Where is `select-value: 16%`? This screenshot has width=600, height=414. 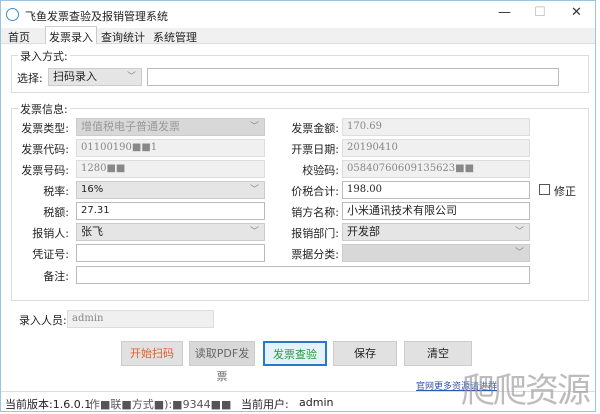
select-value: 16% is located at coordinates (92, 189).